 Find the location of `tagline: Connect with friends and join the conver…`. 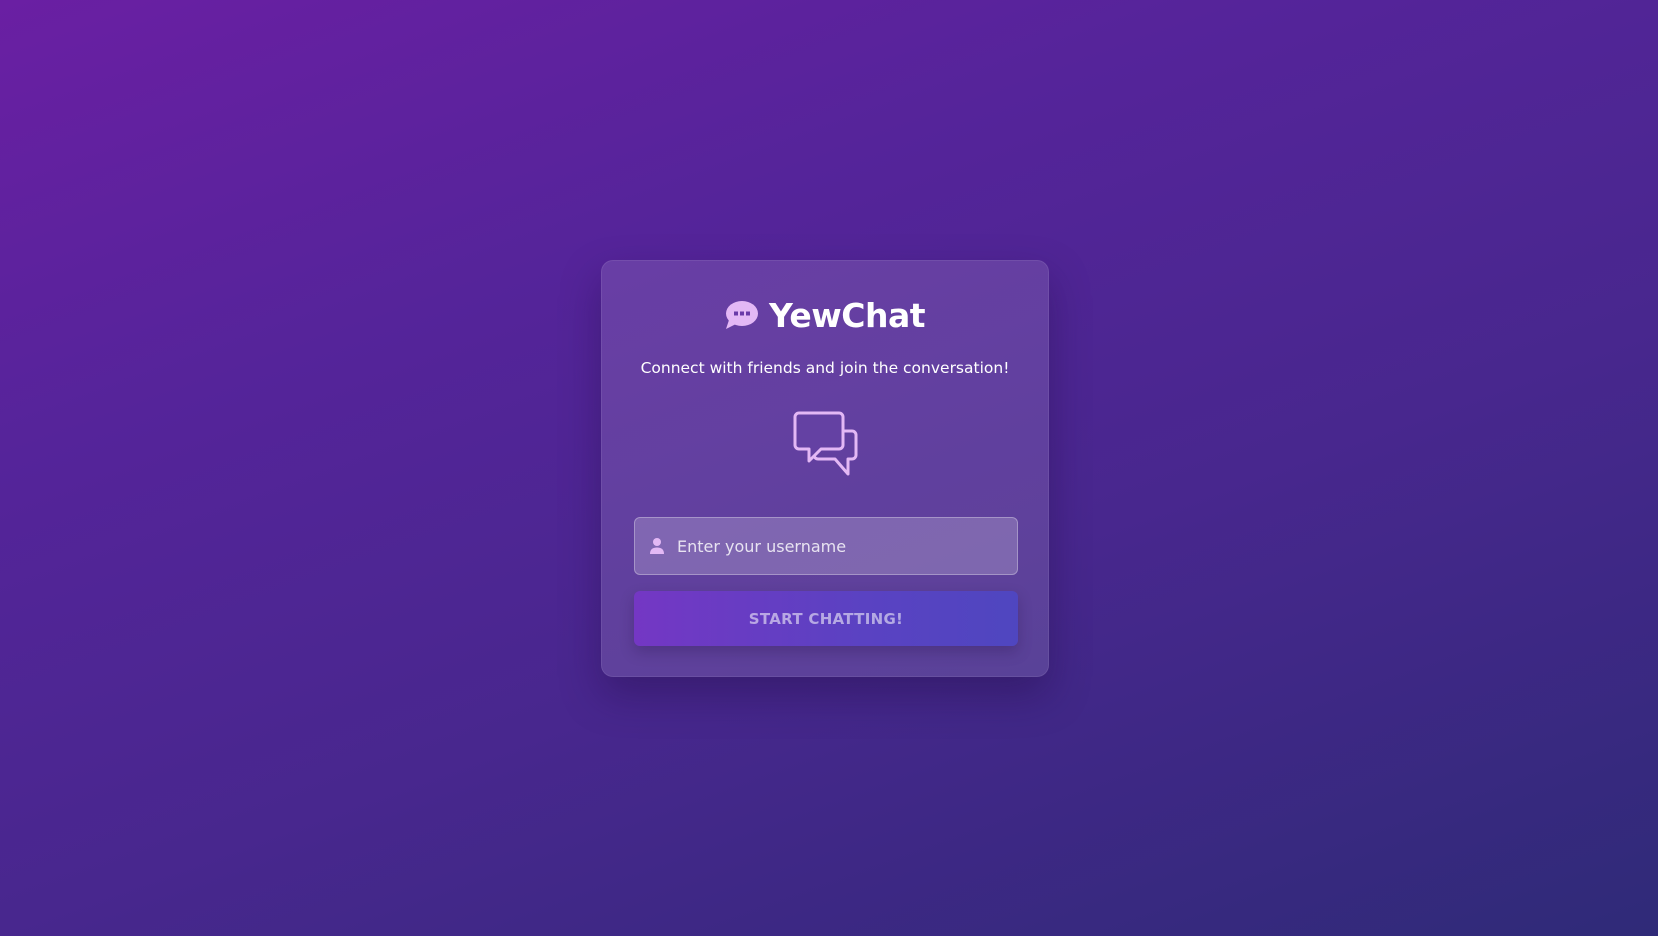

tagline: Connect with friends and join the conver… is located at coordinates (825, 368).